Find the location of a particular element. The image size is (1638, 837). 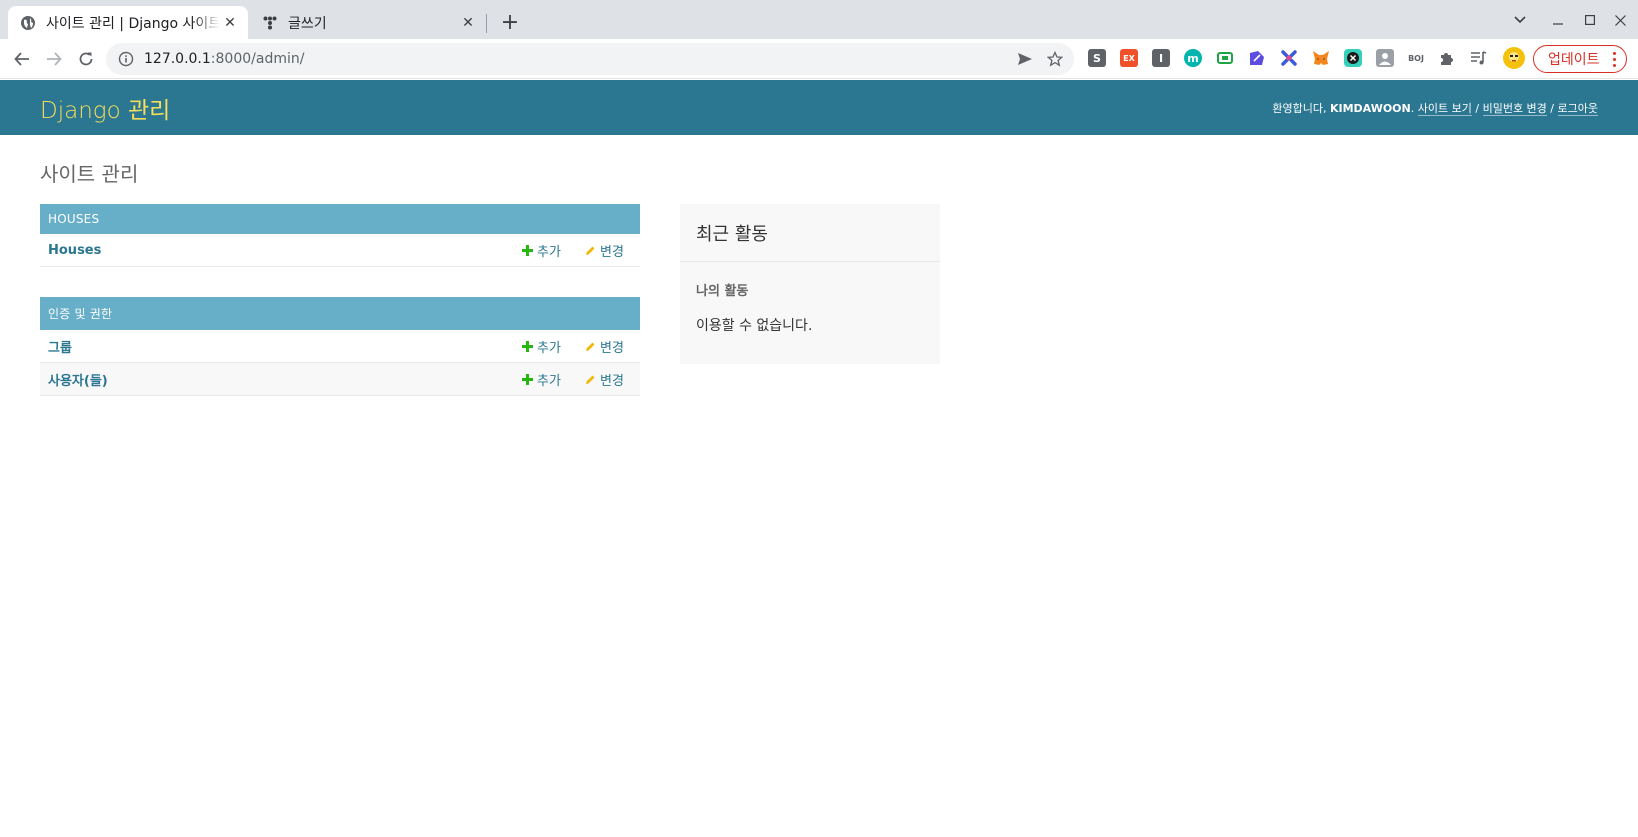

i-extension-icon: I is located at coordinates (1161, 58).